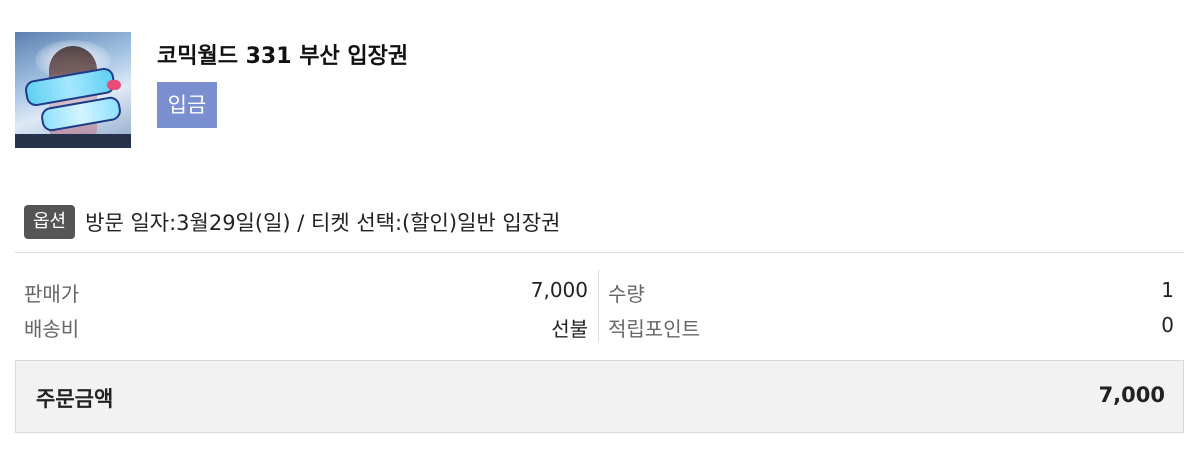 Image resolution: width=1199 pixels, height=464 pixels. Describe the element at coordinates (654, 329) in the screenshot. I see `points-label: 적립포인트` at that location.